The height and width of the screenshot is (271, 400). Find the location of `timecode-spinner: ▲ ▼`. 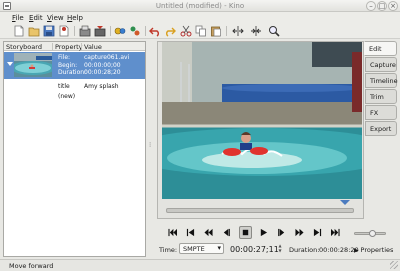

timecode-spinner: ▲ ▼ is located at coordinates (280, 248).